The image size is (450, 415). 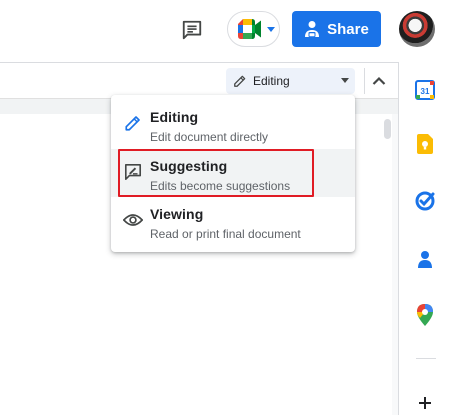 I want to click on maps-app-button, so click(x=425, y=315).